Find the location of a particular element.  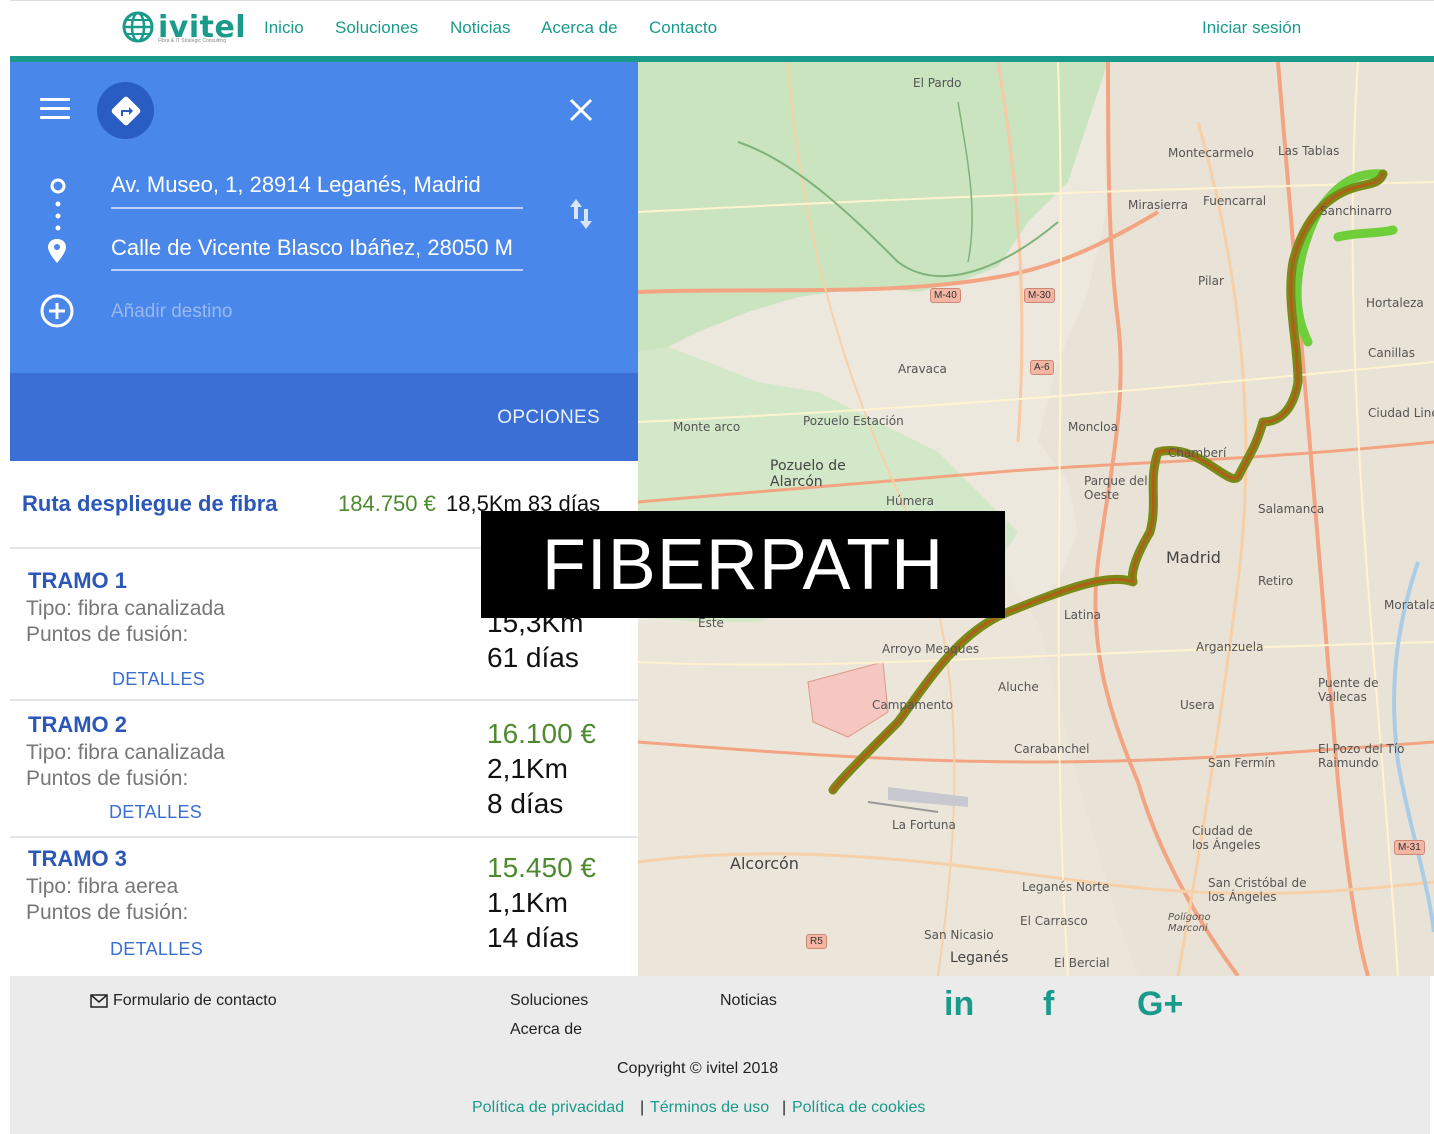

directions-button is located at coordinates (125, 110).